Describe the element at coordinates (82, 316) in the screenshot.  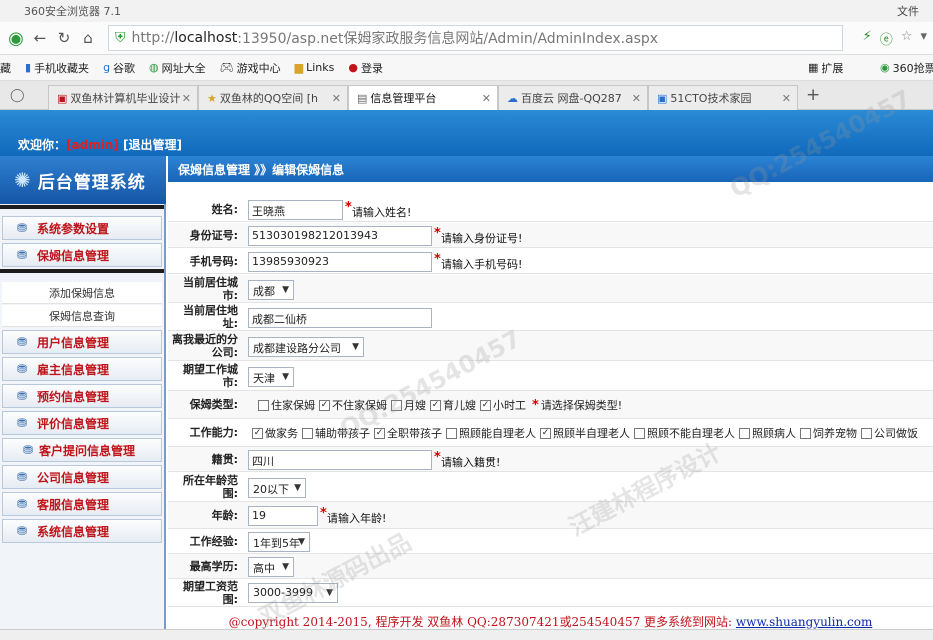
I see `sidebar-sub-query-nanny: 保姆信息查询` at that location.